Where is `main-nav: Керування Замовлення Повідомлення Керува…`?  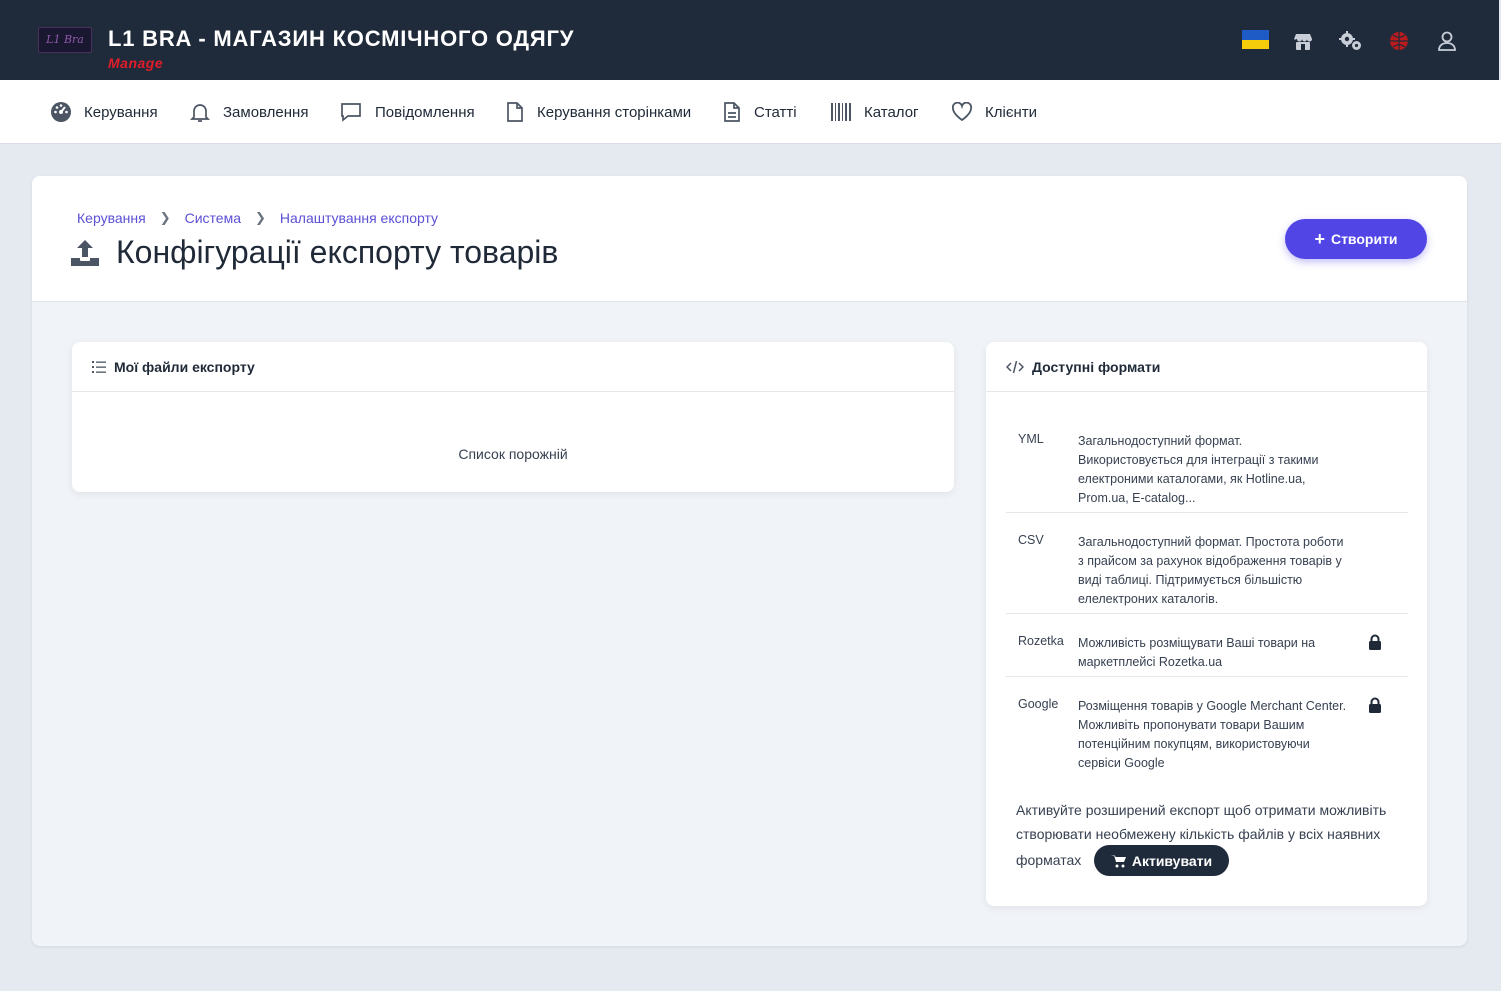
main-nav: Керування Замовлення Повідомлення Керува… is located at coordinates (750, 112).